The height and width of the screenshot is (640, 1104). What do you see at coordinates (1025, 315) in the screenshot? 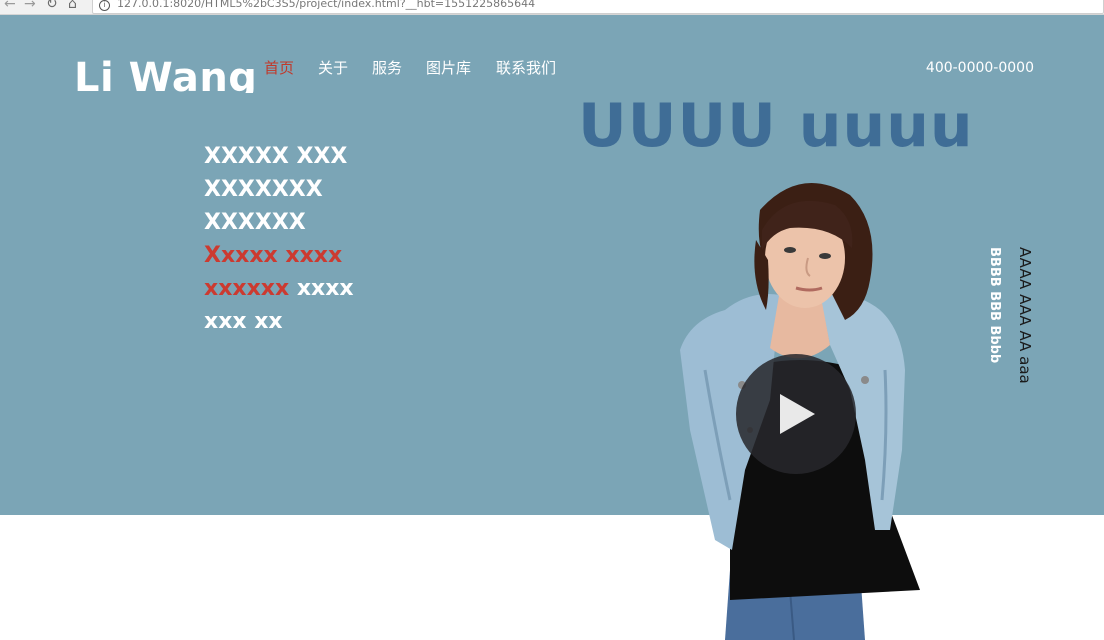
I see `vertical-text-dark: AAAA AAA AA aaa` at bounding box center [1025, 315].